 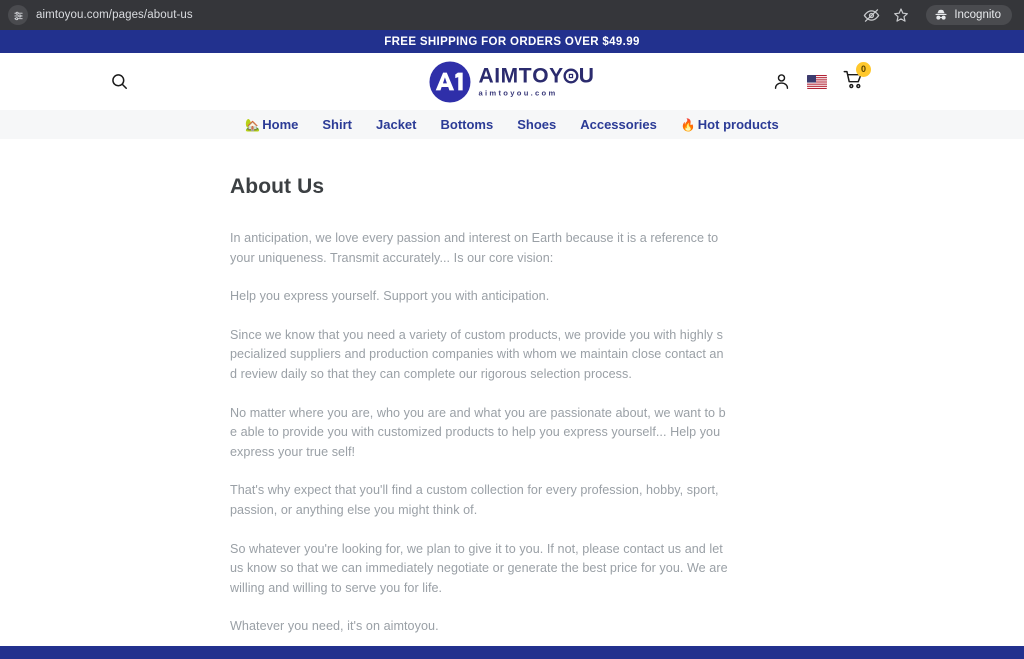 What do you see at coordinates (280, 124) in the screenshot?
I see `nav-label-home: Home` at bounding box center [280, 124].